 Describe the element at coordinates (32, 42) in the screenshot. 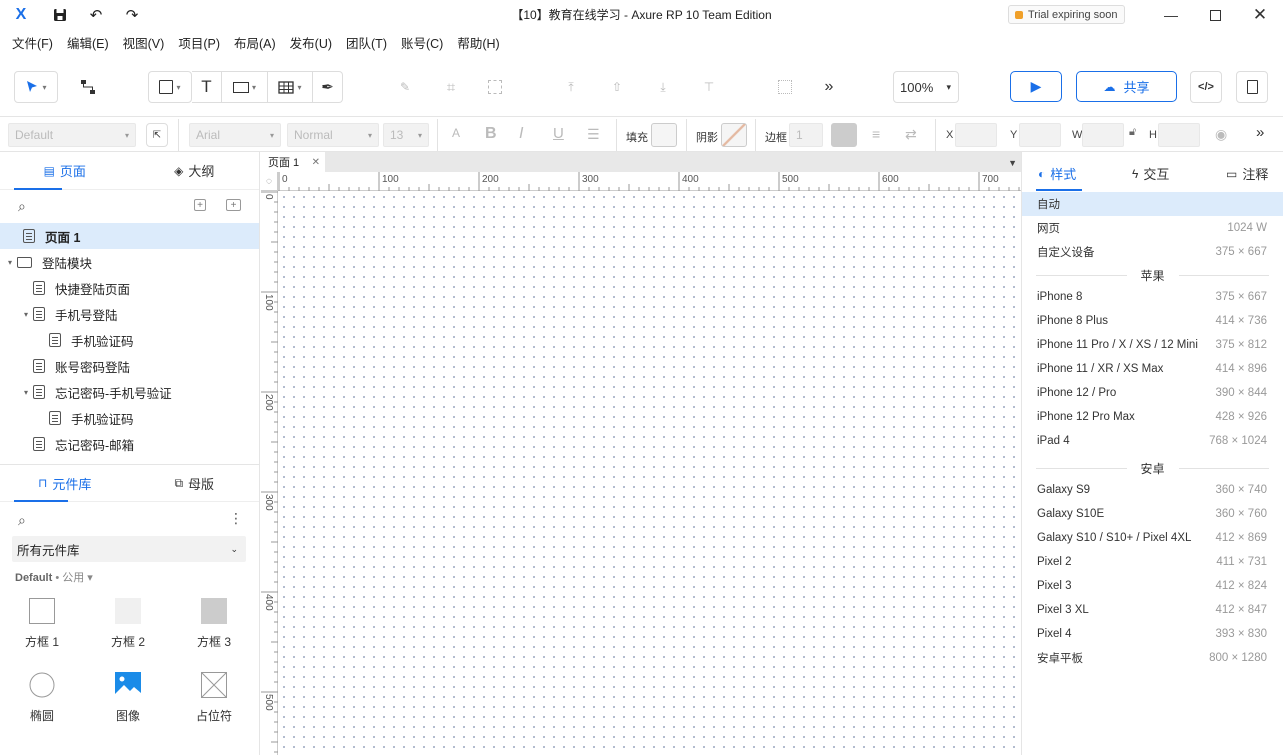

I see `menu-item-0: 文件(F)` at that location.